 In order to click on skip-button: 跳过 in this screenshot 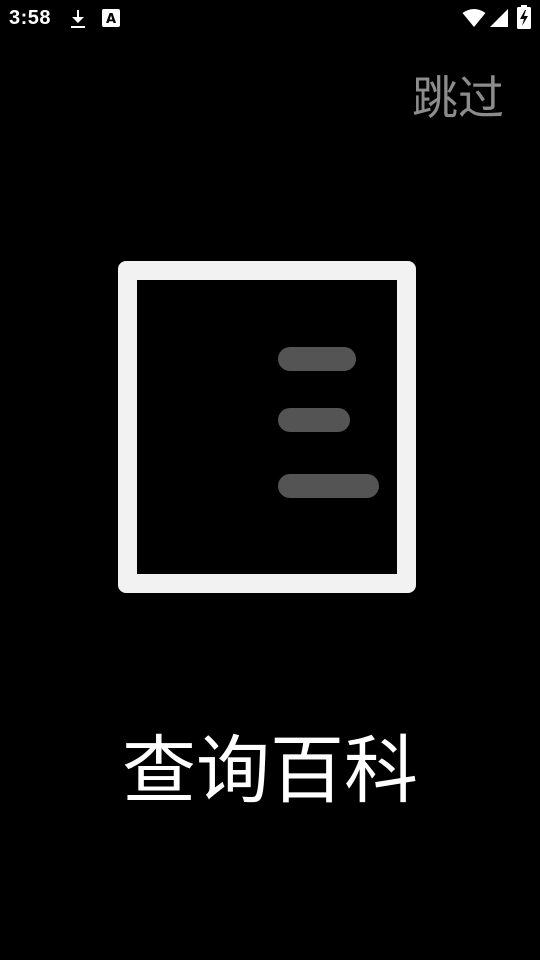, I will do `click(458, 98)`.